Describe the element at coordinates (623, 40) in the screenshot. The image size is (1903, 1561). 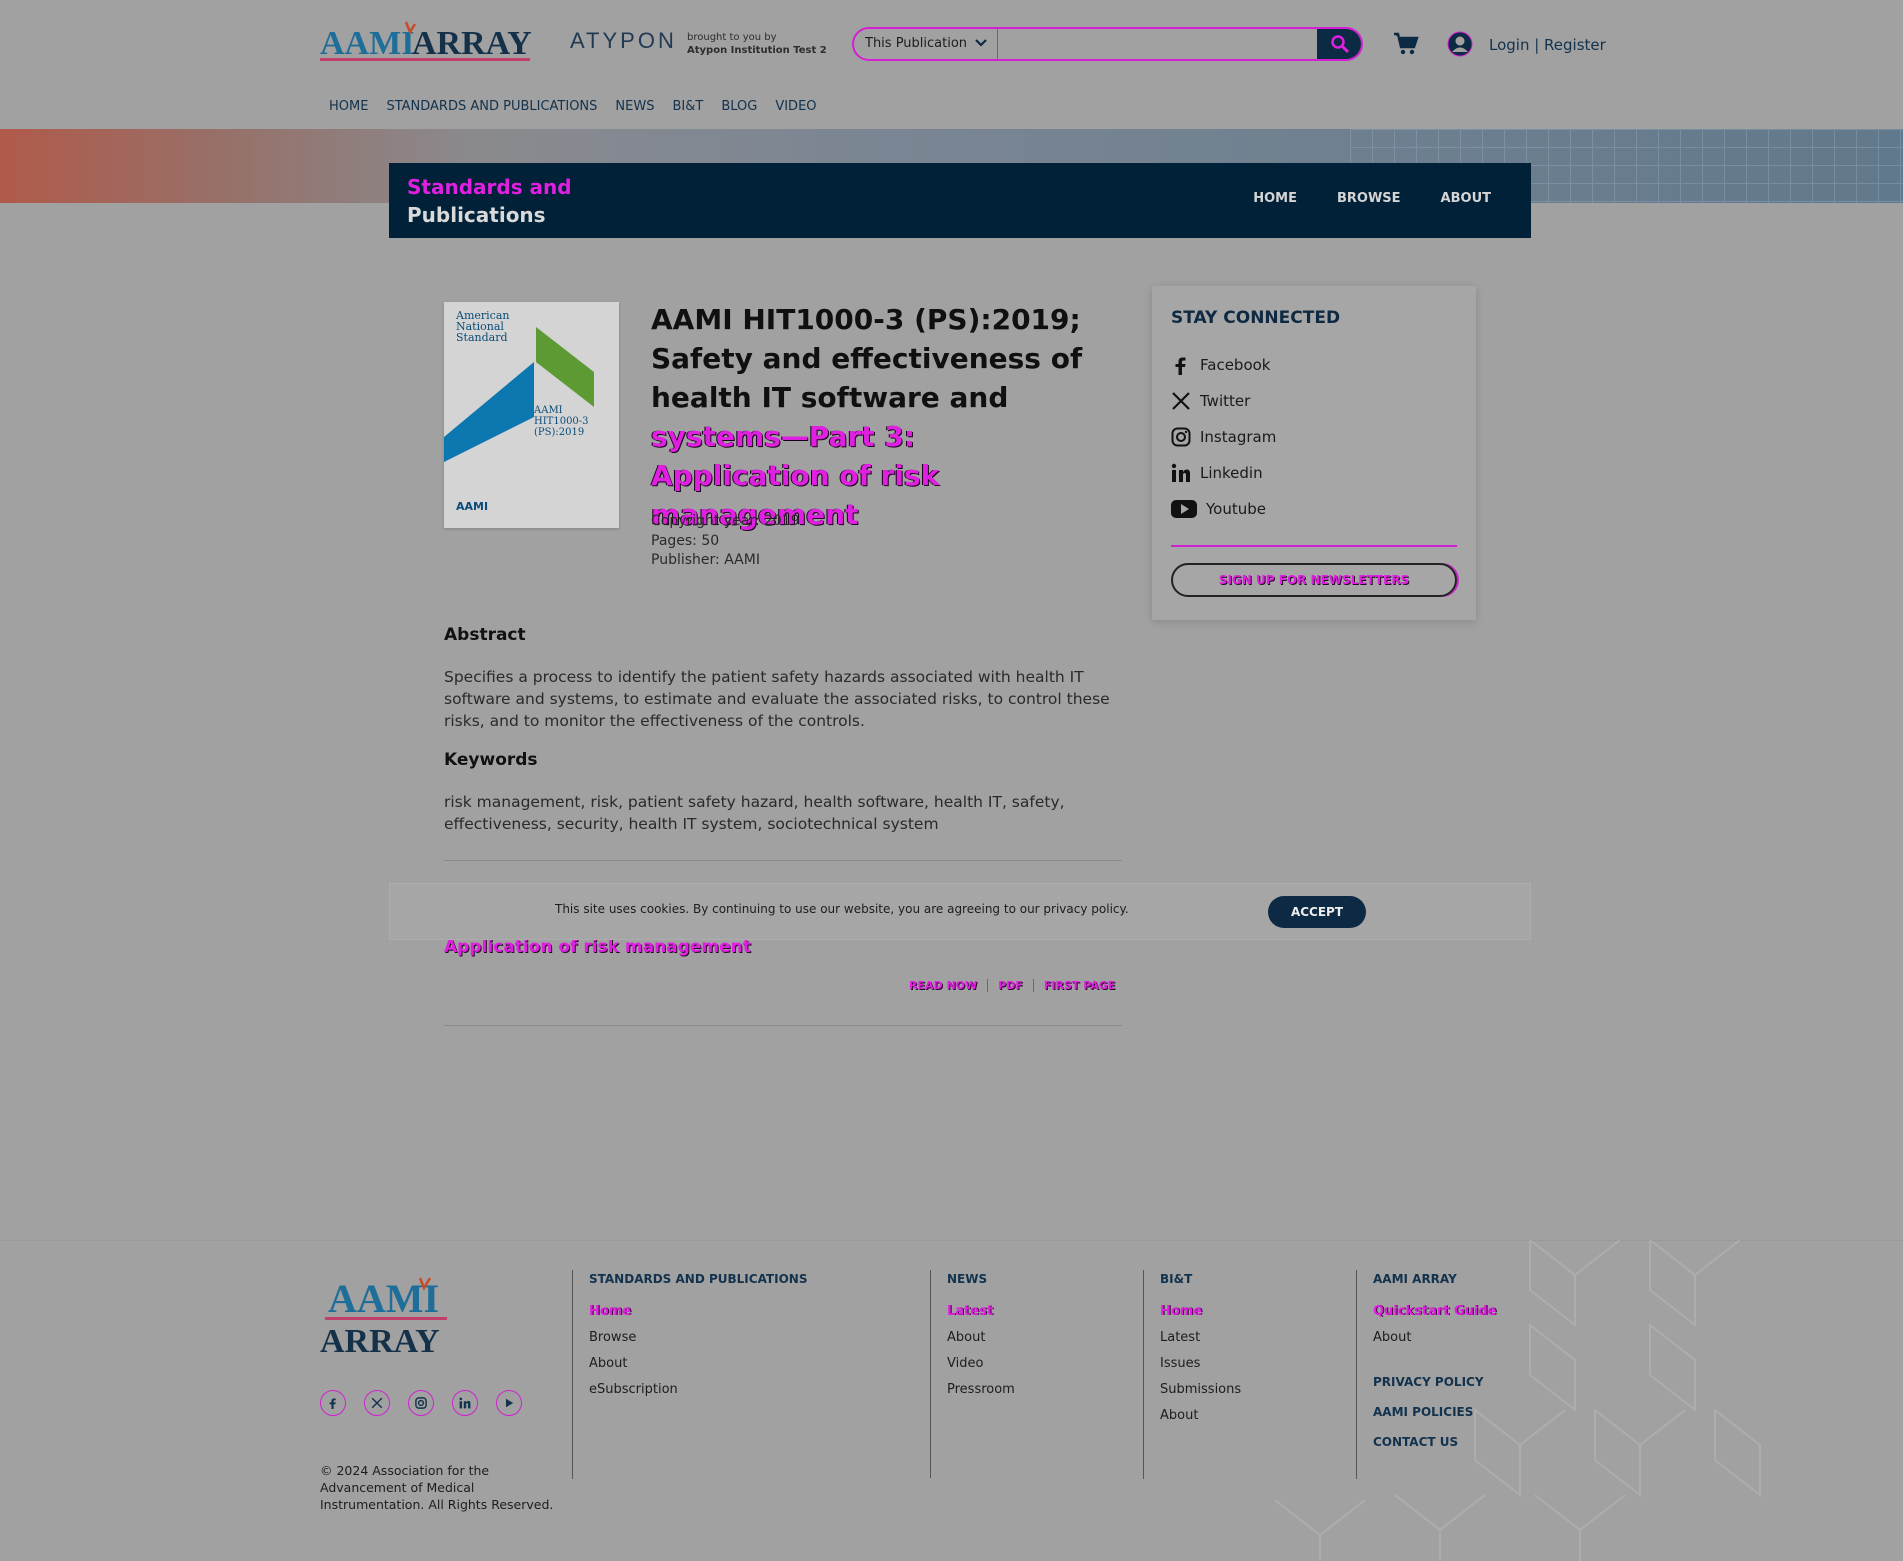
I see `atypon-logo: ATYPON` at that location.